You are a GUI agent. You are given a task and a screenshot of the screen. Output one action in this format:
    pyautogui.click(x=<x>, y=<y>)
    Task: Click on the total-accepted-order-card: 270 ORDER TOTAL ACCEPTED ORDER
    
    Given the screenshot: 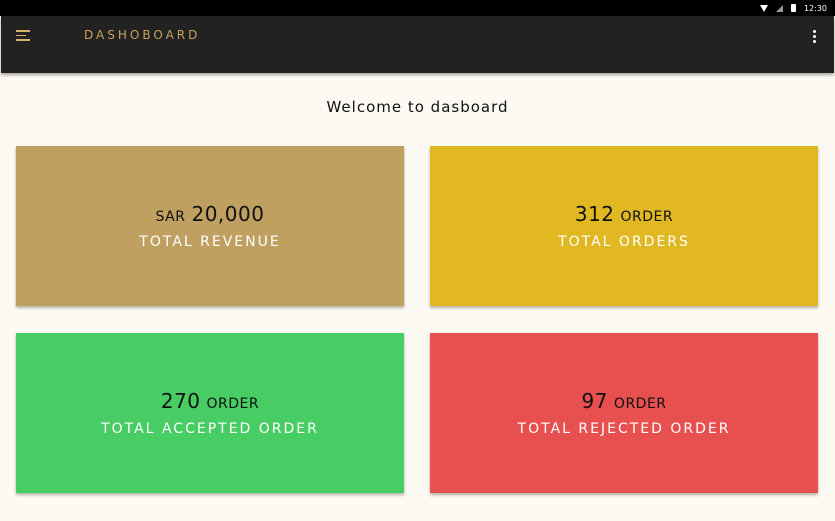 What is the action you would take?
    pyautogui.click(x=210, y=413)
    